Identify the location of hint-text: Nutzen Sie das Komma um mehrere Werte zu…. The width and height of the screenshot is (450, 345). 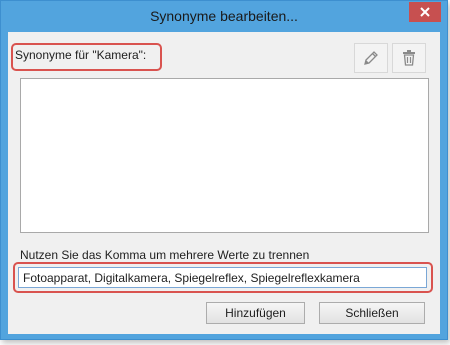
(165, 255).